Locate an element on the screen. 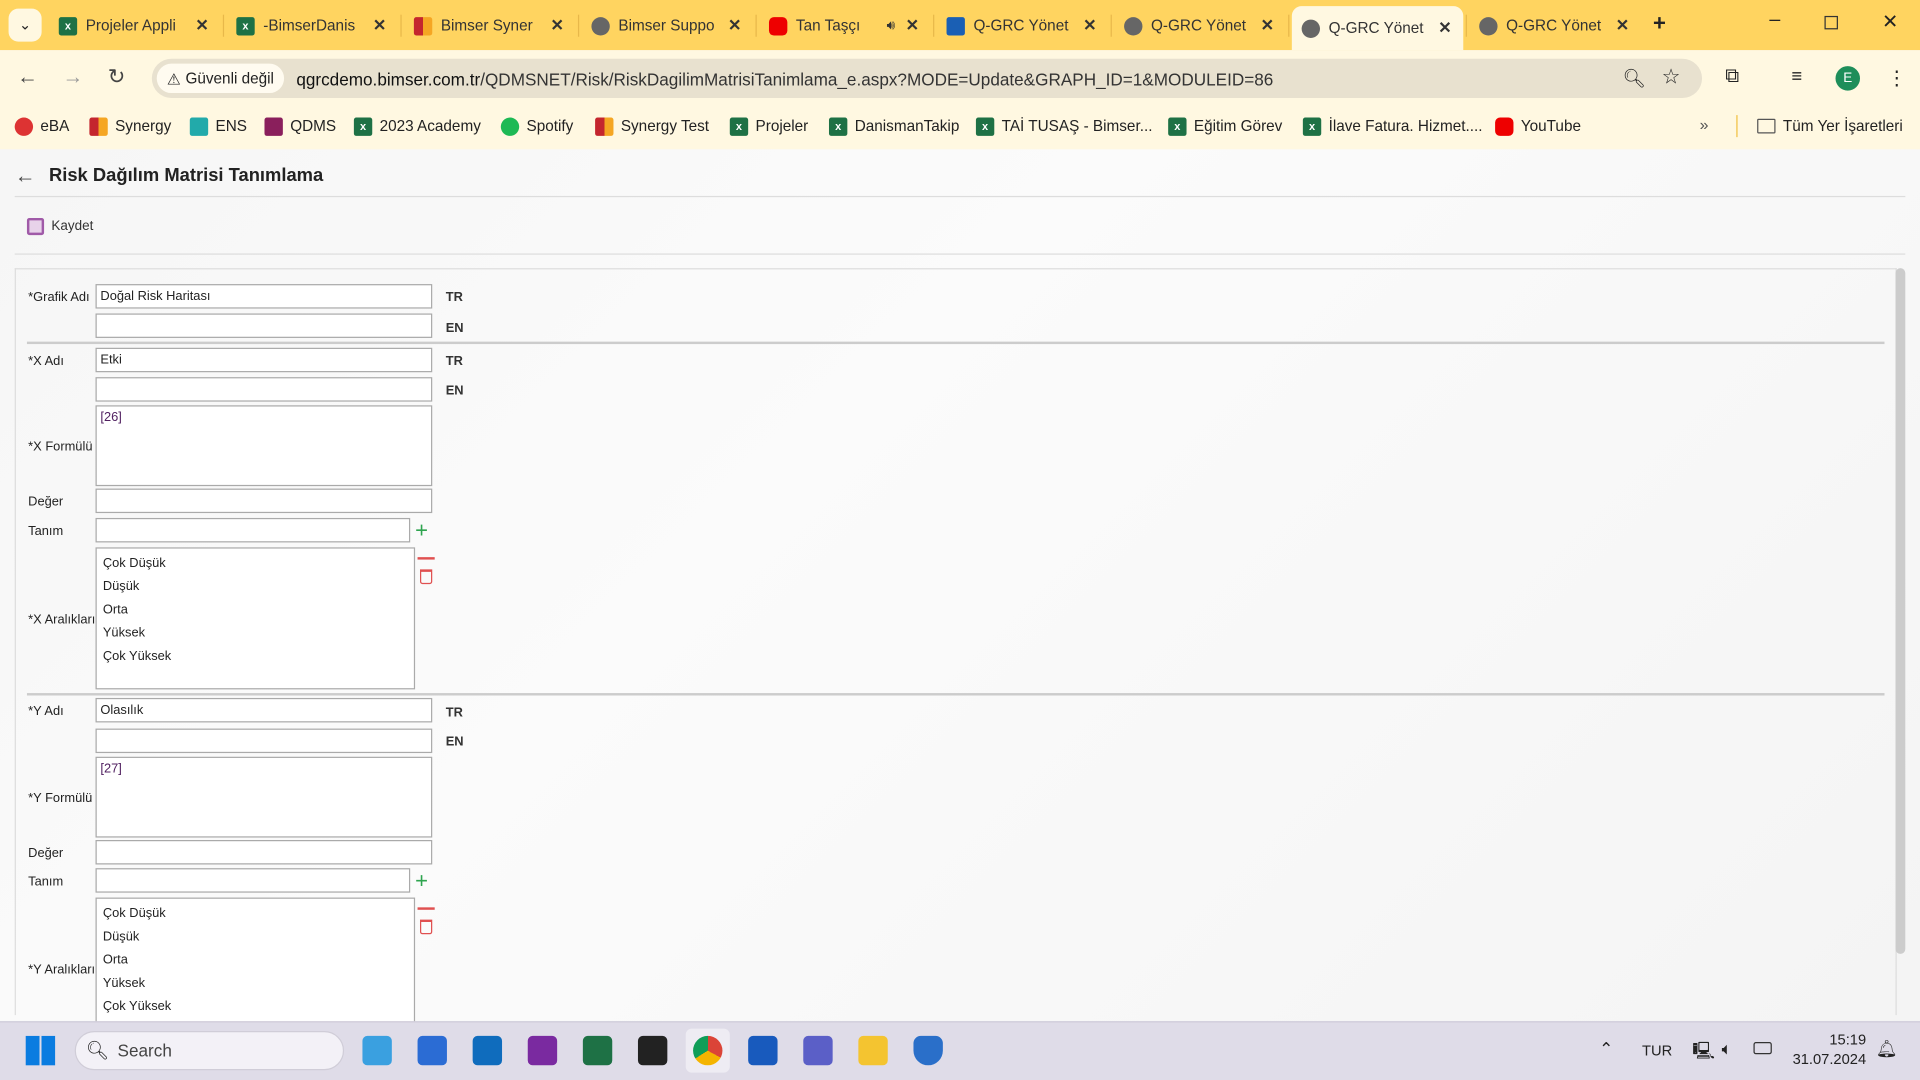 The image size is (1920, 1080). y-araliklar-list: Çok Düşük Düşük Orta Yüksek Çok Yüksek is located at coordinates (255, 968).